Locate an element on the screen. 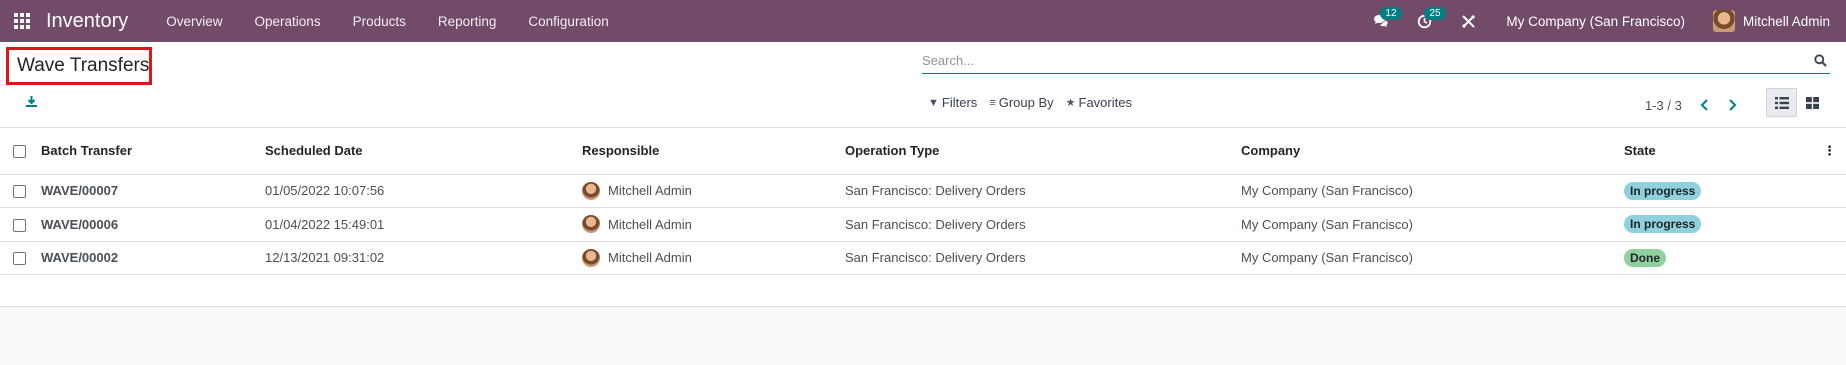 The image size is (1846, 365). state-badge: Done is located at coordinates (1645, 257).